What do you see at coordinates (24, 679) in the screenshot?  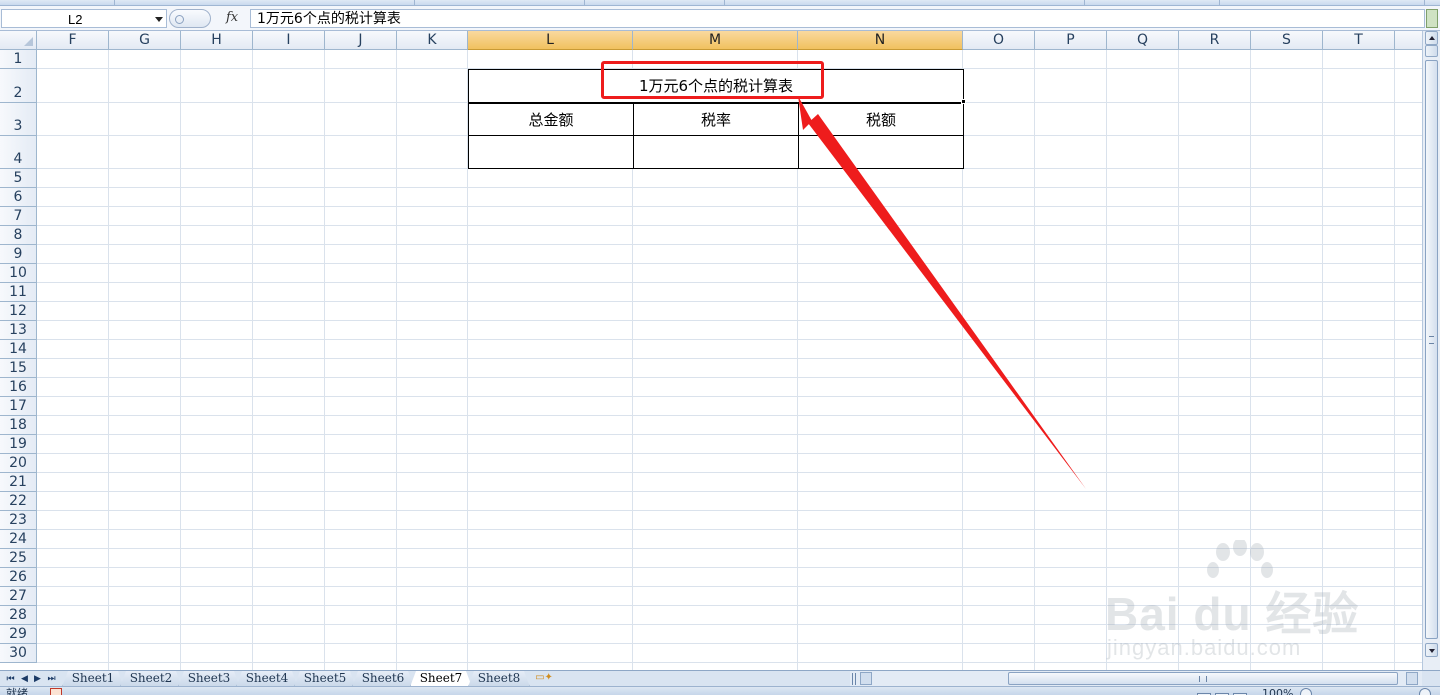 I see `prev-sheet-icon: ◀` at bounding box center [24, 679].